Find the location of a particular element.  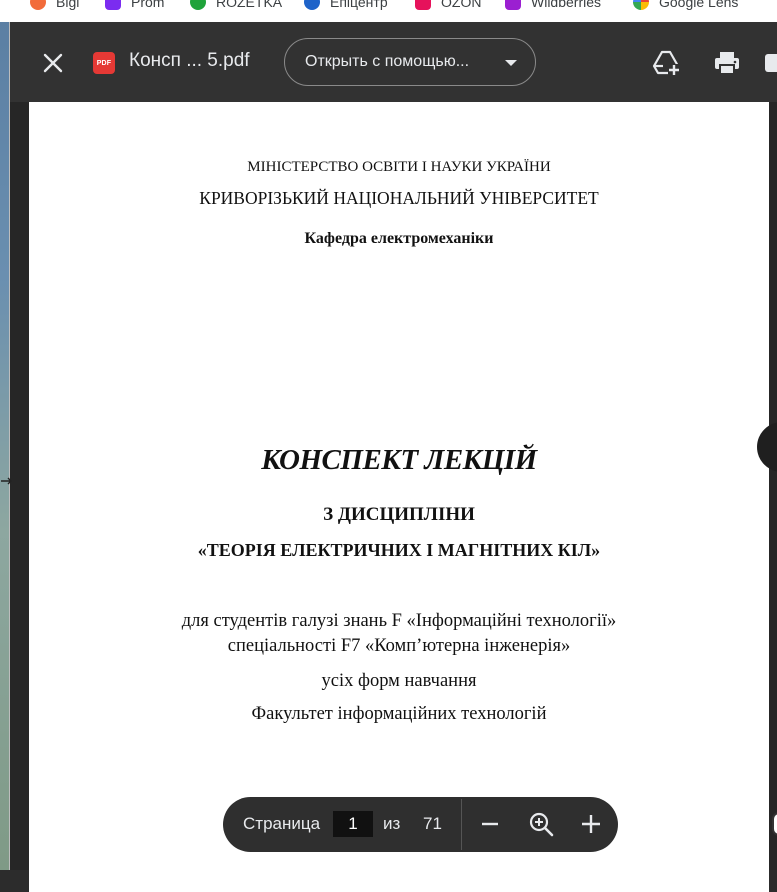

google-lens-icon is located at coordinates (641, 5).